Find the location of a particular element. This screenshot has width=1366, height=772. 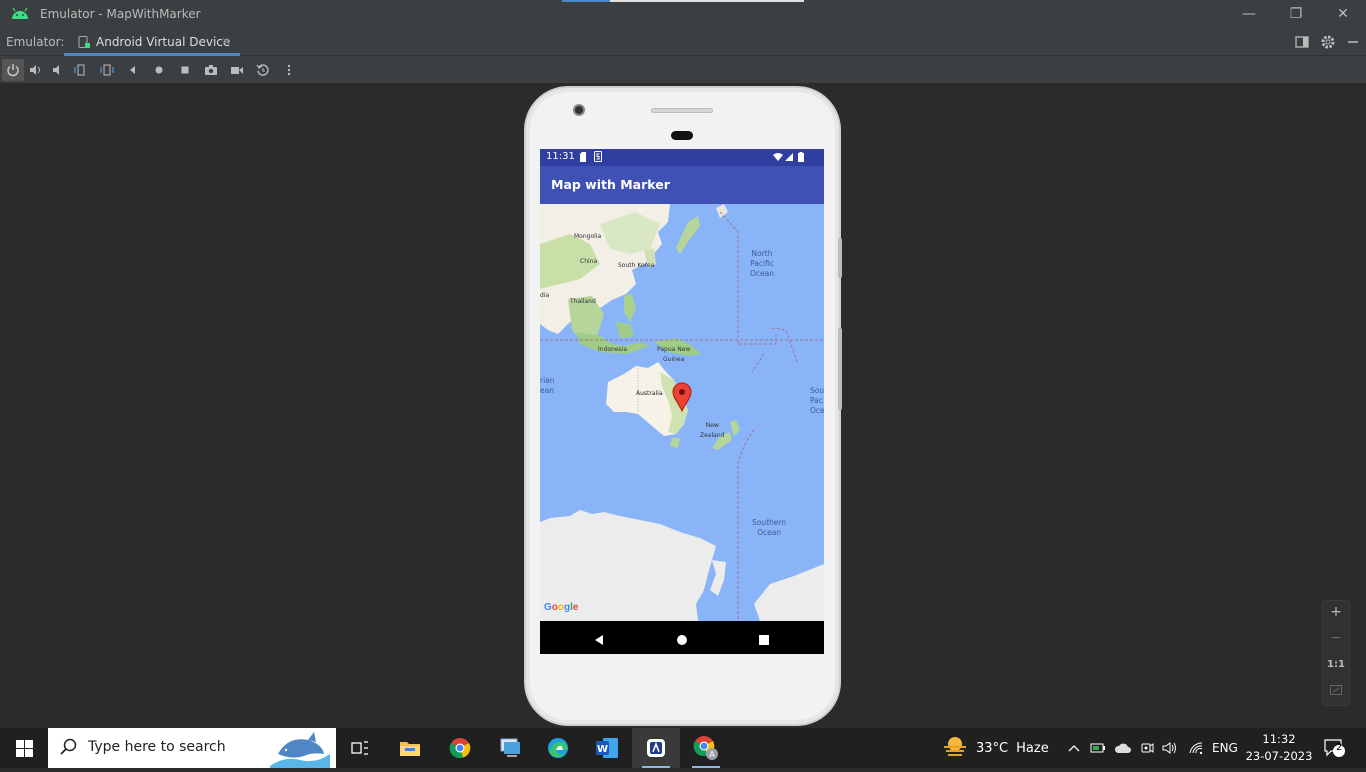

google-logo: Google is located at coordinates (561, 607).